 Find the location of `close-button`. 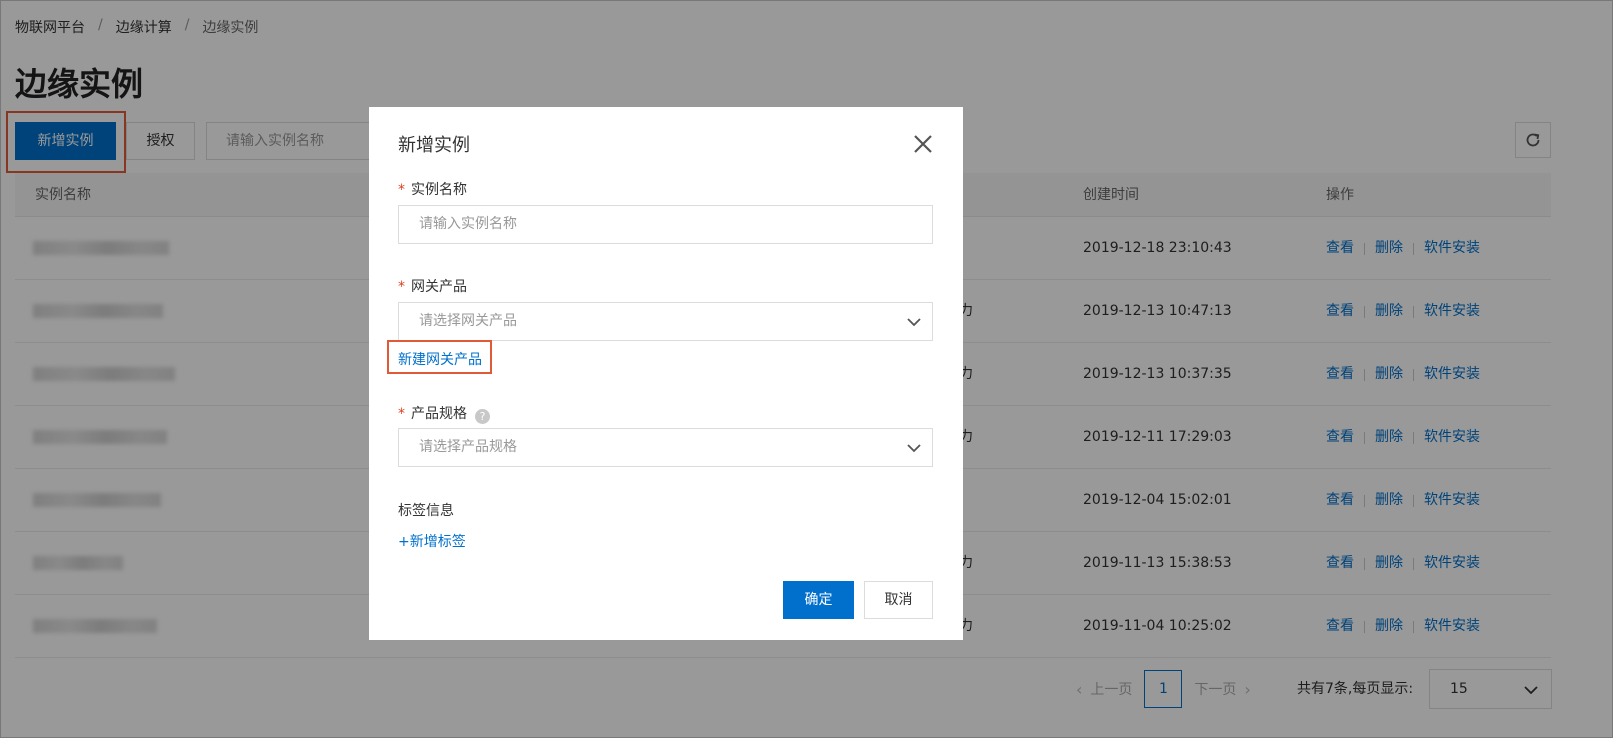

close-button is located at coordinates (923, 144).